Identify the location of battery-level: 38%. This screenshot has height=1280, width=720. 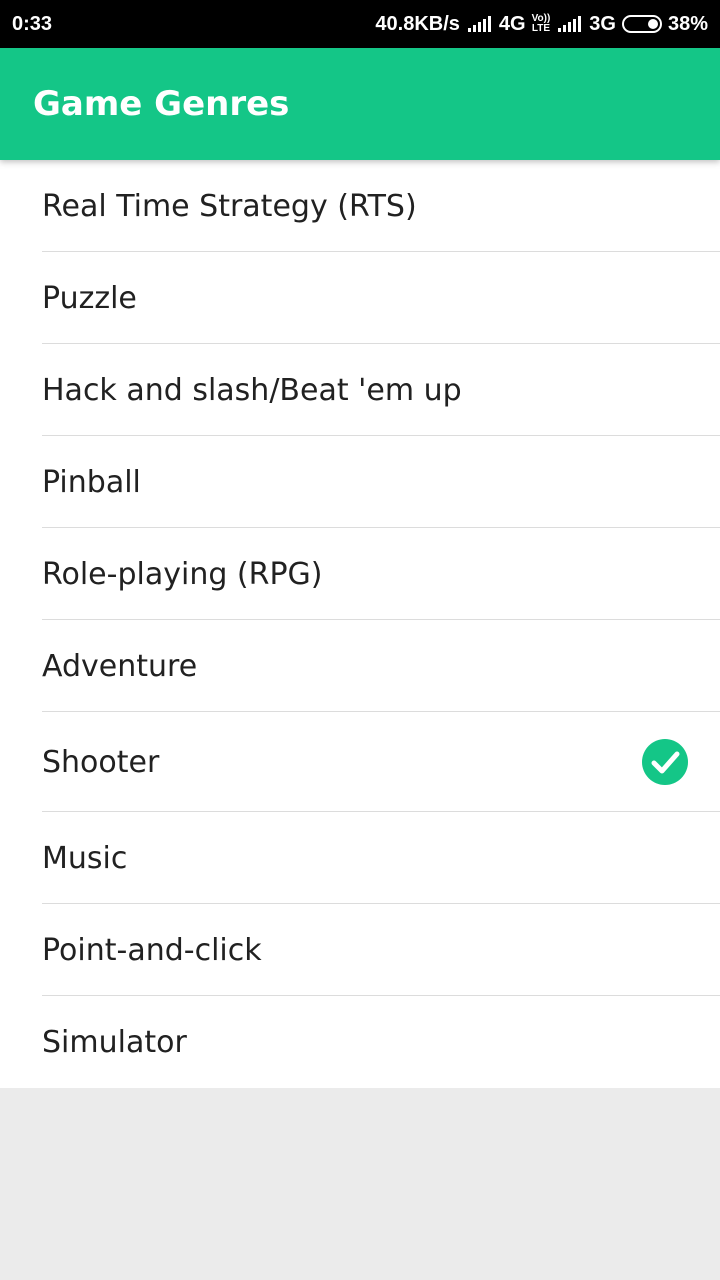
(687, 23).